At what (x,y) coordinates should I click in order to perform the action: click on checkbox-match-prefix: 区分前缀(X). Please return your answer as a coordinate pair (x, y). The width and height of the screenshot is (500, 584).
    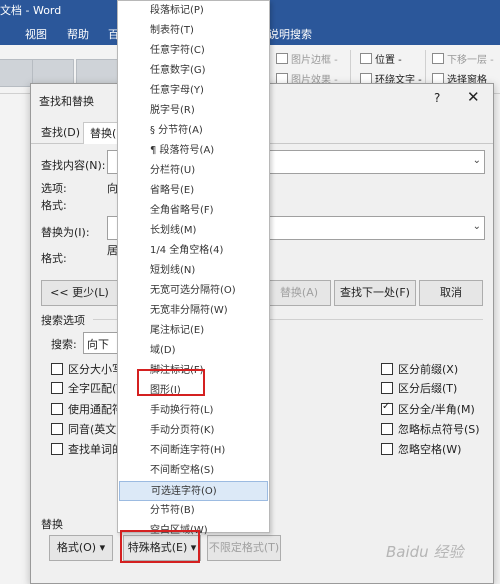
    Looking at the image, I should click on (419, 369).